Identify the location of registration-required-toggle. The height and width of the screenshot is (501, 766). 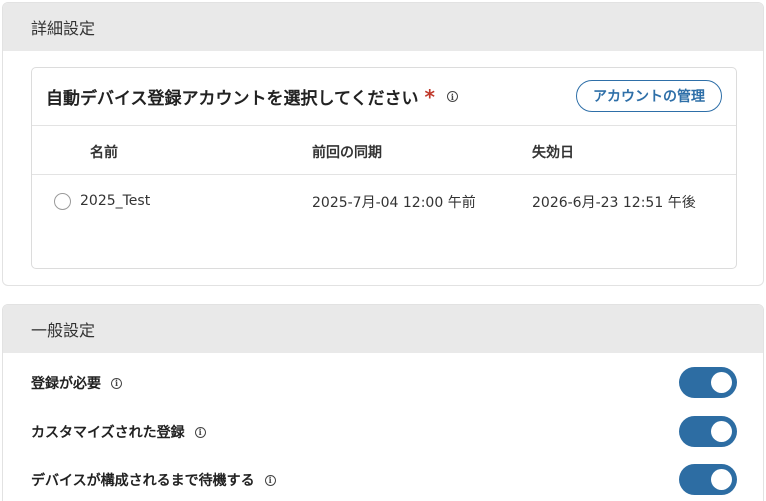
(708, 382).